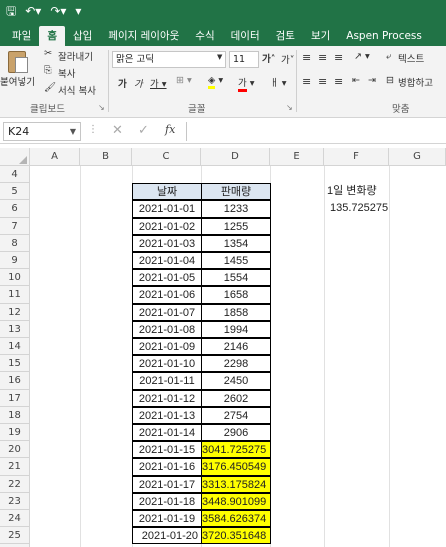 This screenshot has width=446, height=547. Describe the element at coordinates (15, 261) in the screenshot. I see `row-header: 9` at that location.